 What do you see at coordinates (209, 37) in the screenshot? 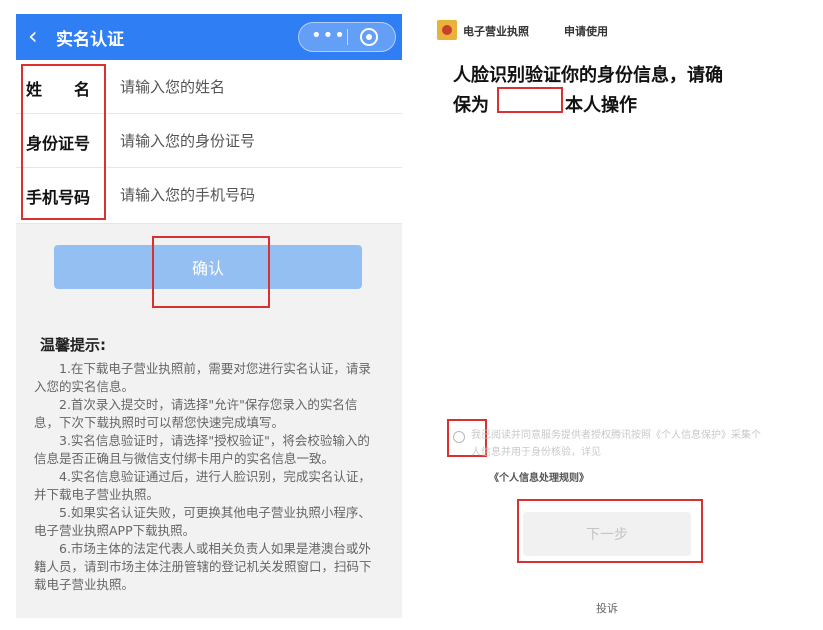
I see `nav-header: ‹ 实名认证 •••` at bounding box center [209, 37].